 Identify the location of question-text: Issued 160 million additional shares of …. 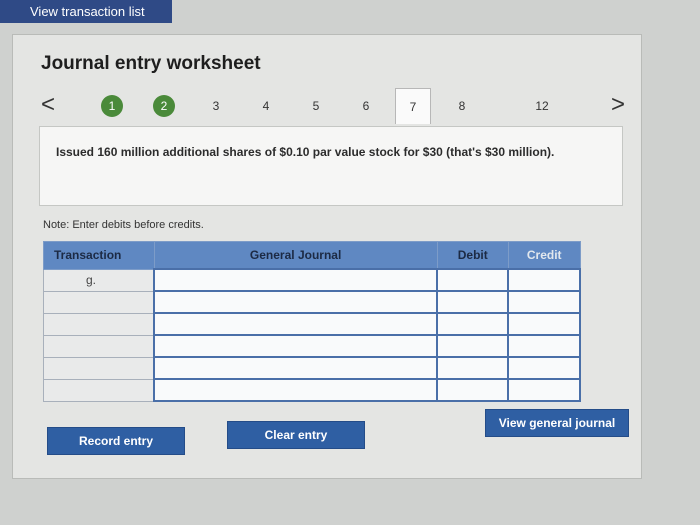
(305, 152).